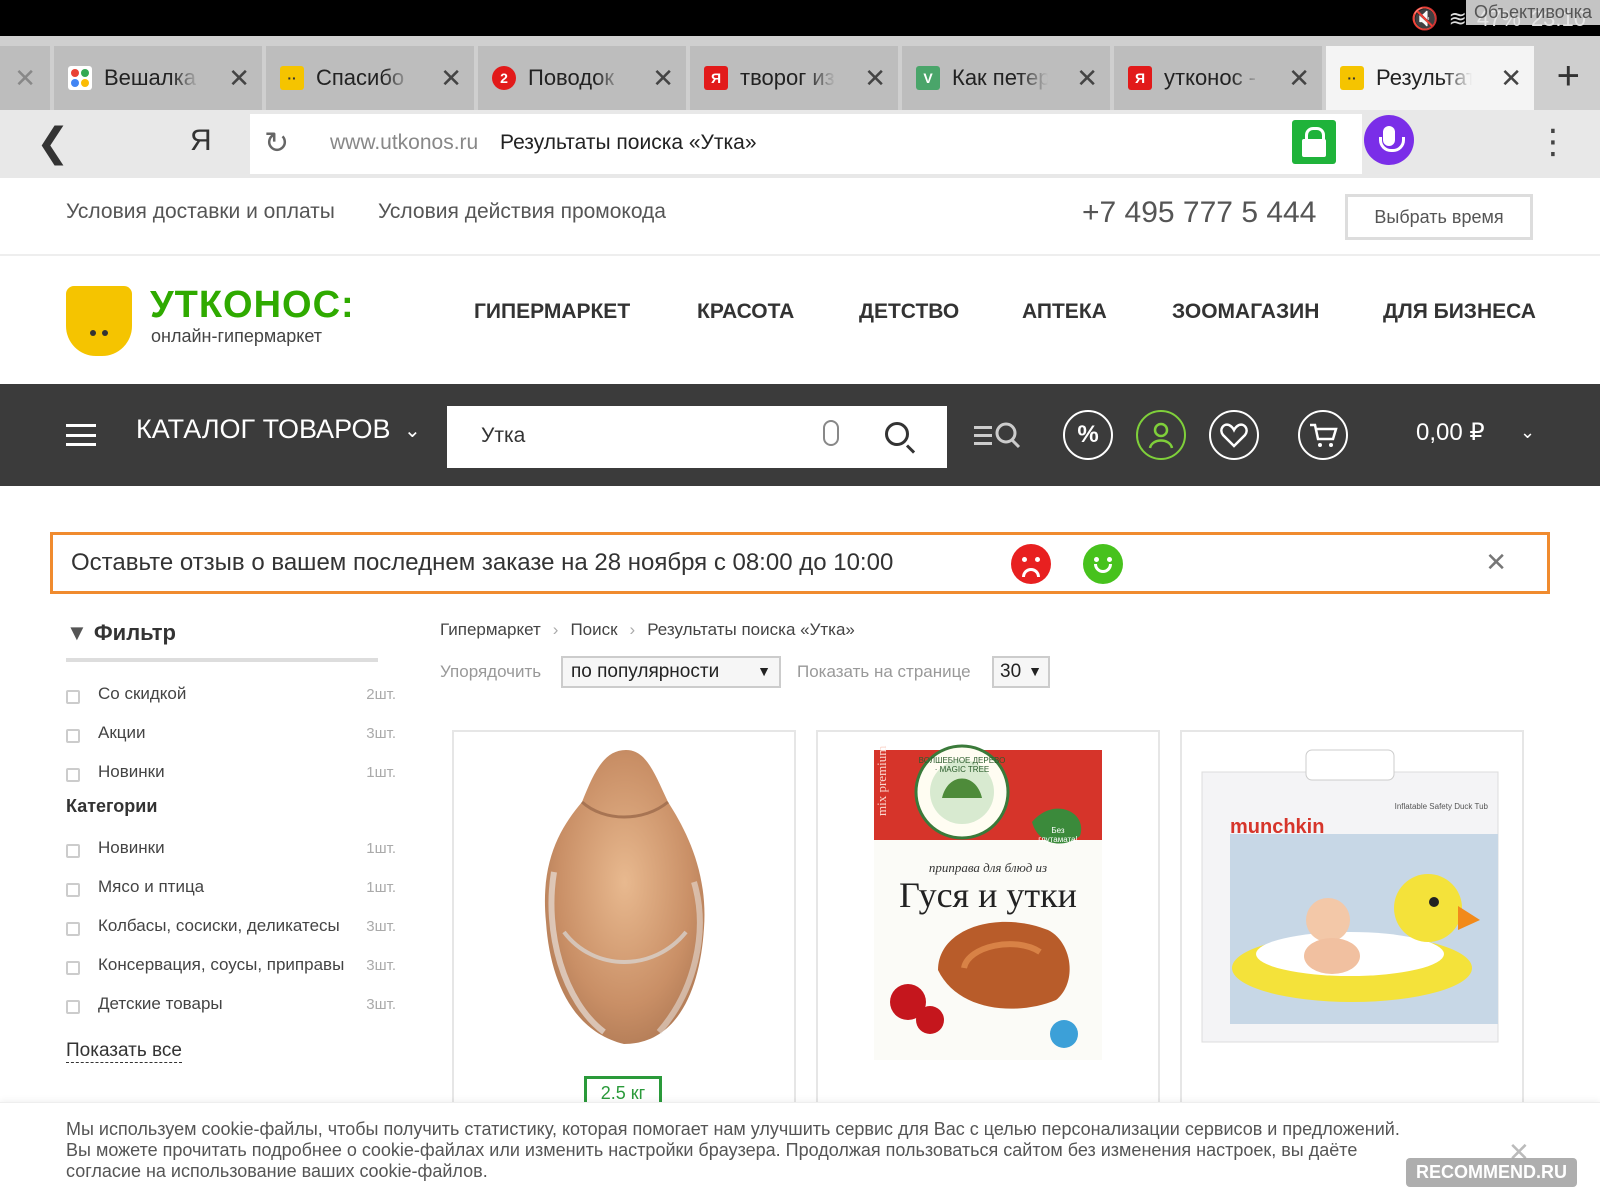 The image size is (1600, 1200). I want to click on choose-time-button: Выбрать время, so click(1439, 217).